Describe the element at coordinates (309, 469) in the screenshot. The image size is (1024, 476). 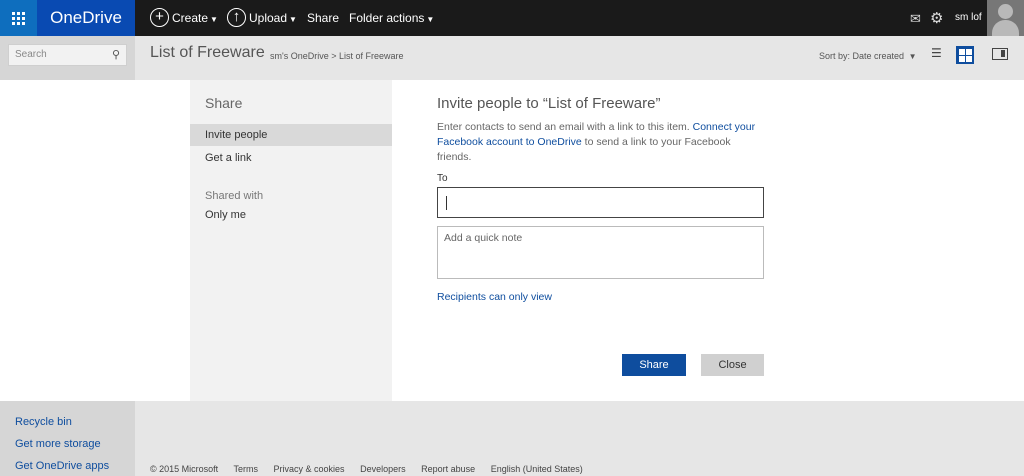
I see `footer-link-privacy: Privacy & cookies` at that location.